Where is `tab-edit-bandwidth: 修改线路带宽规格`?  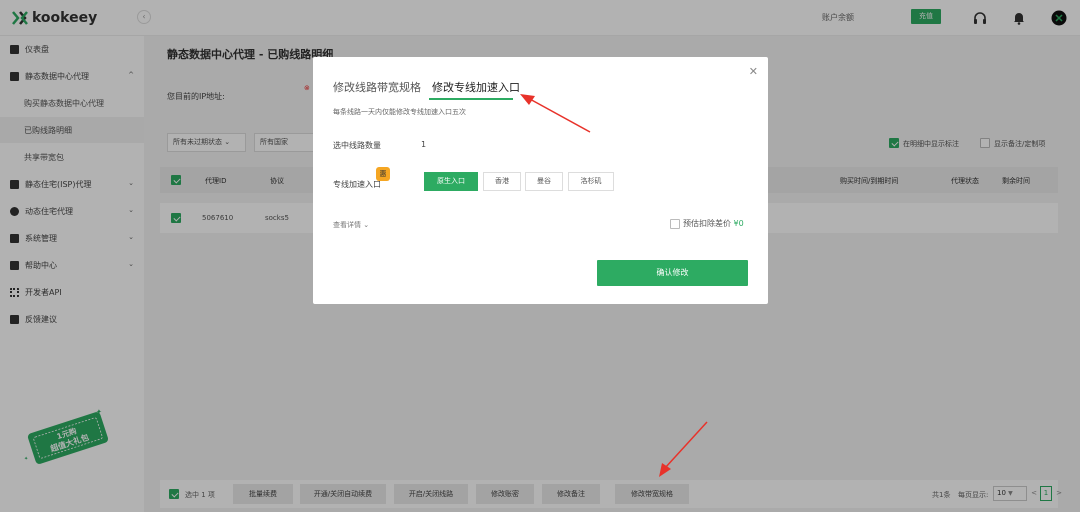
tab-edit-bandwidth: 修改线路带宽规格 is located at coordinates (377, 87).